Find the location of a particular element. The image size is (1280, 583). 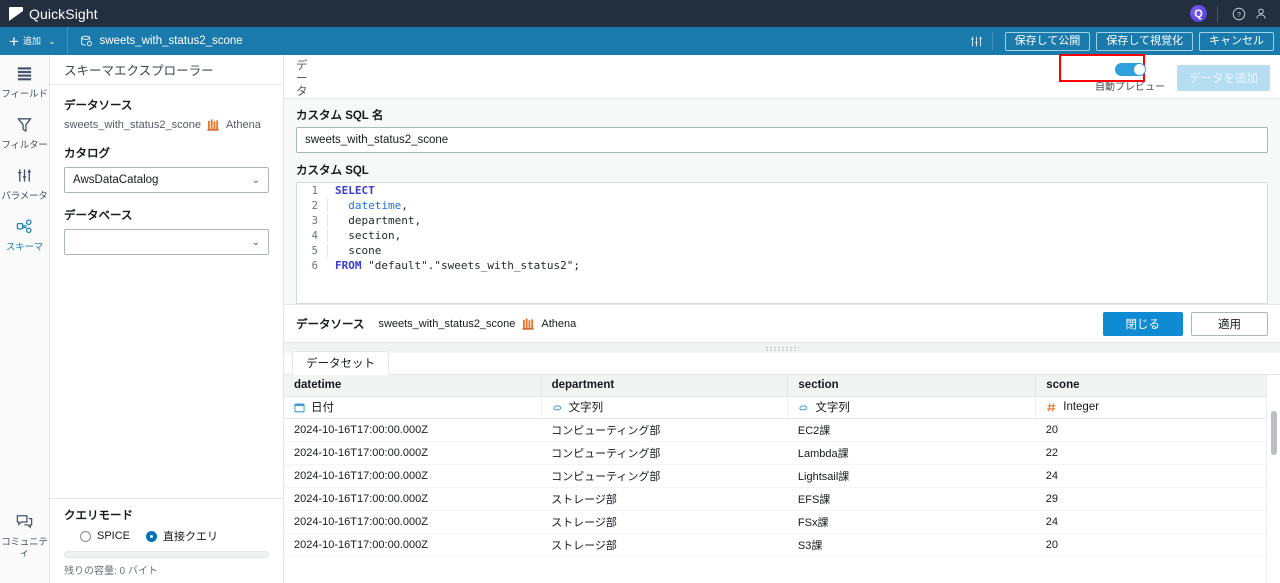

filter-icon is located at coordinates (24, 126).